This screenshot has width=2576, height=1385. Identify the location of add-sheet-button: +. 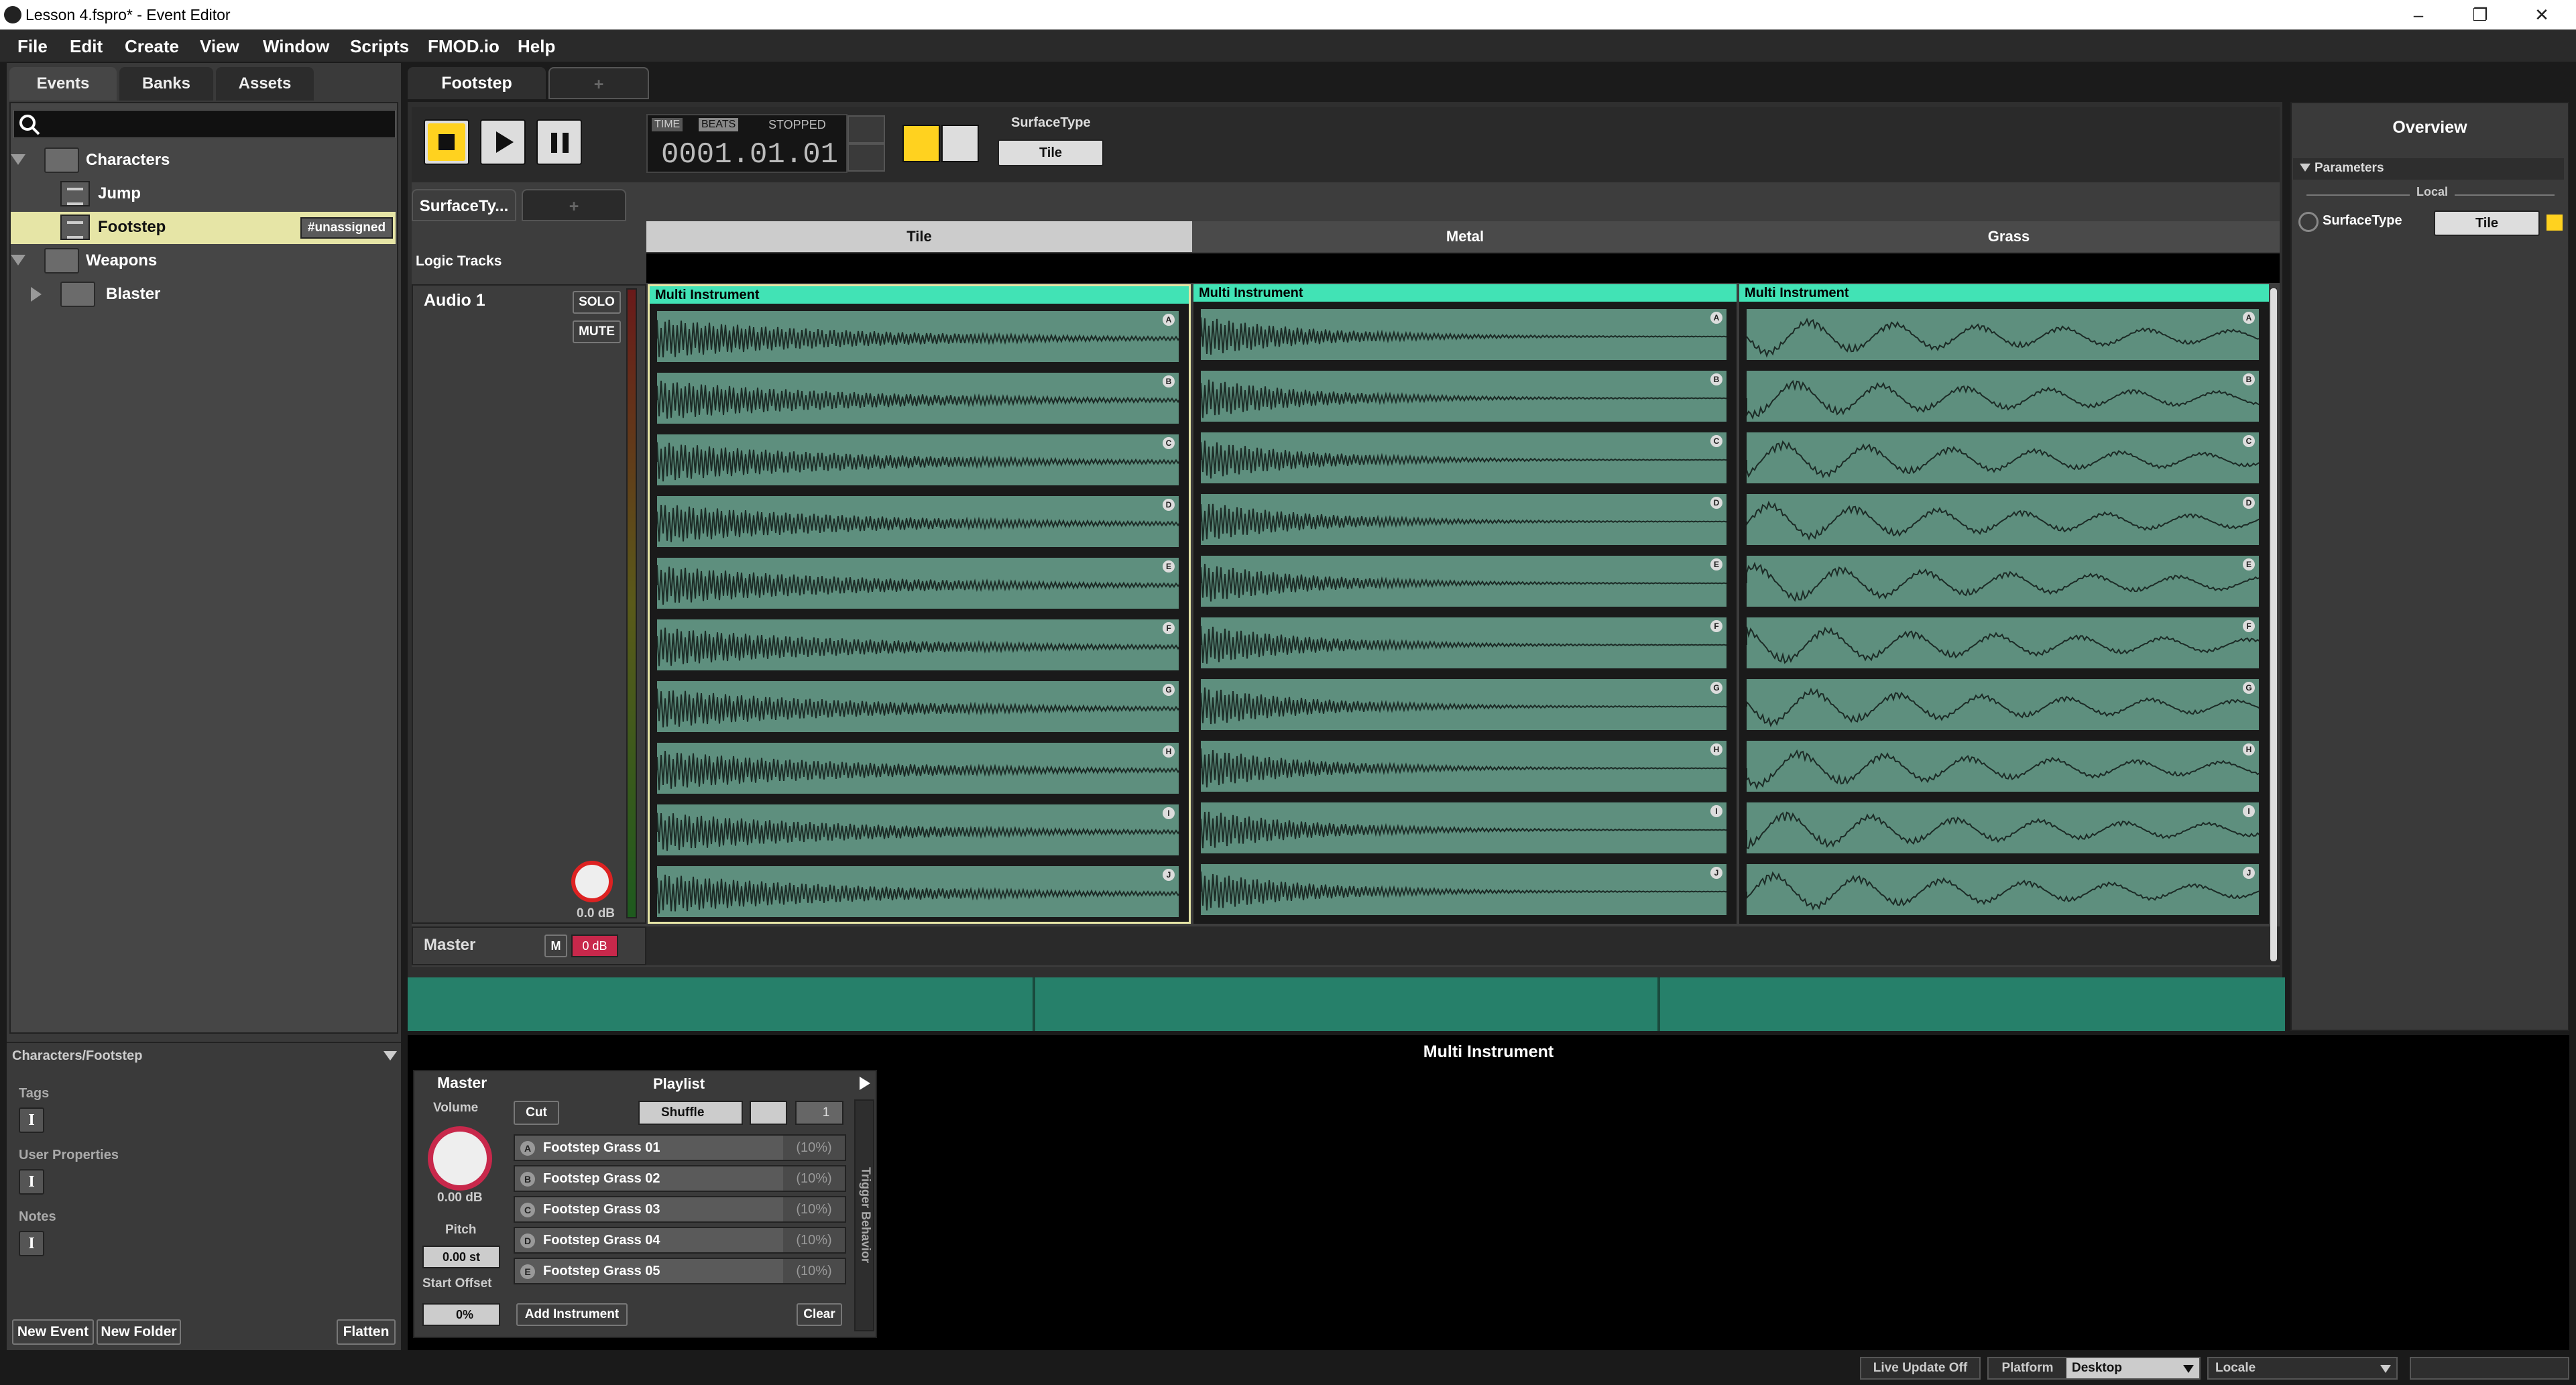
(574, 205).